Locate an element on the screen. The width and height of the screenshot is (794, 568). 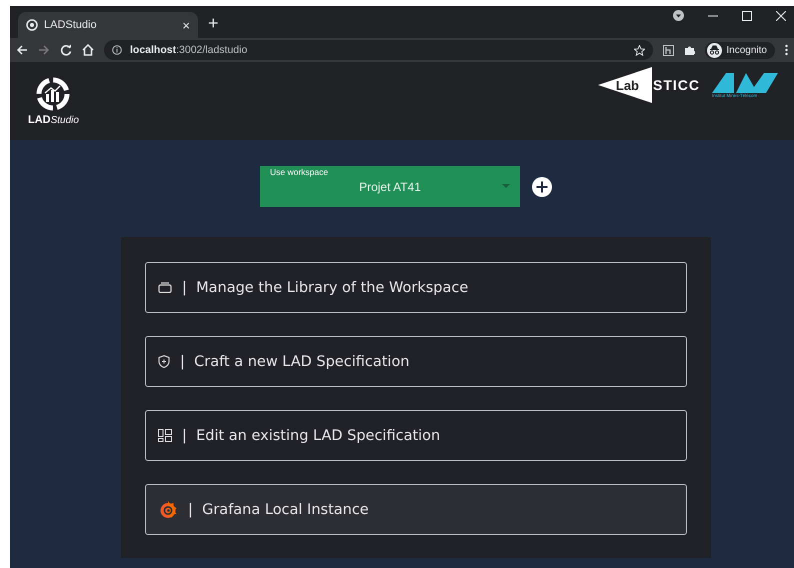
profile-button: Incognito is located at coordinates (740, 50).